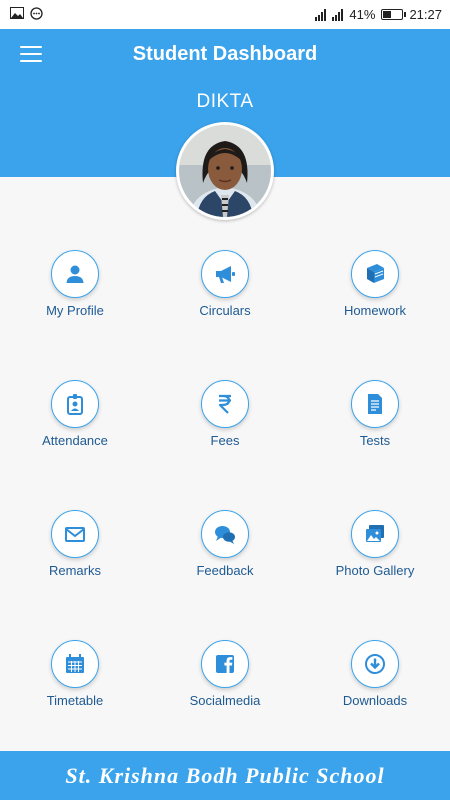  What do you see at coordinates (225, 570) in the screenshot?
I see `tile-label: Feedback` at bounding box center [225, 570].